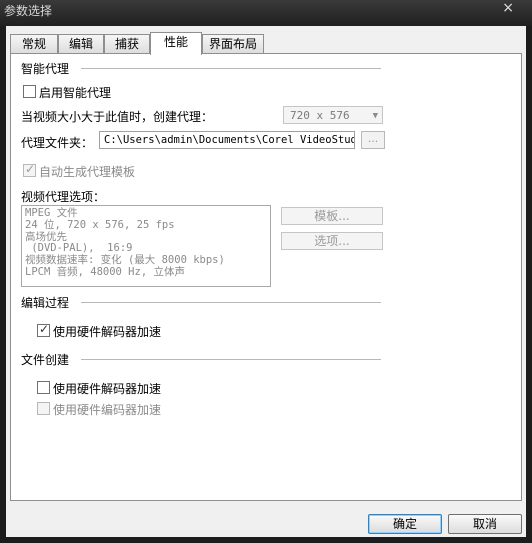  Describe the element at coordinates (63, 197) in the screenshot. I see `proxy-options-label: 视频代理选项：` at that location.